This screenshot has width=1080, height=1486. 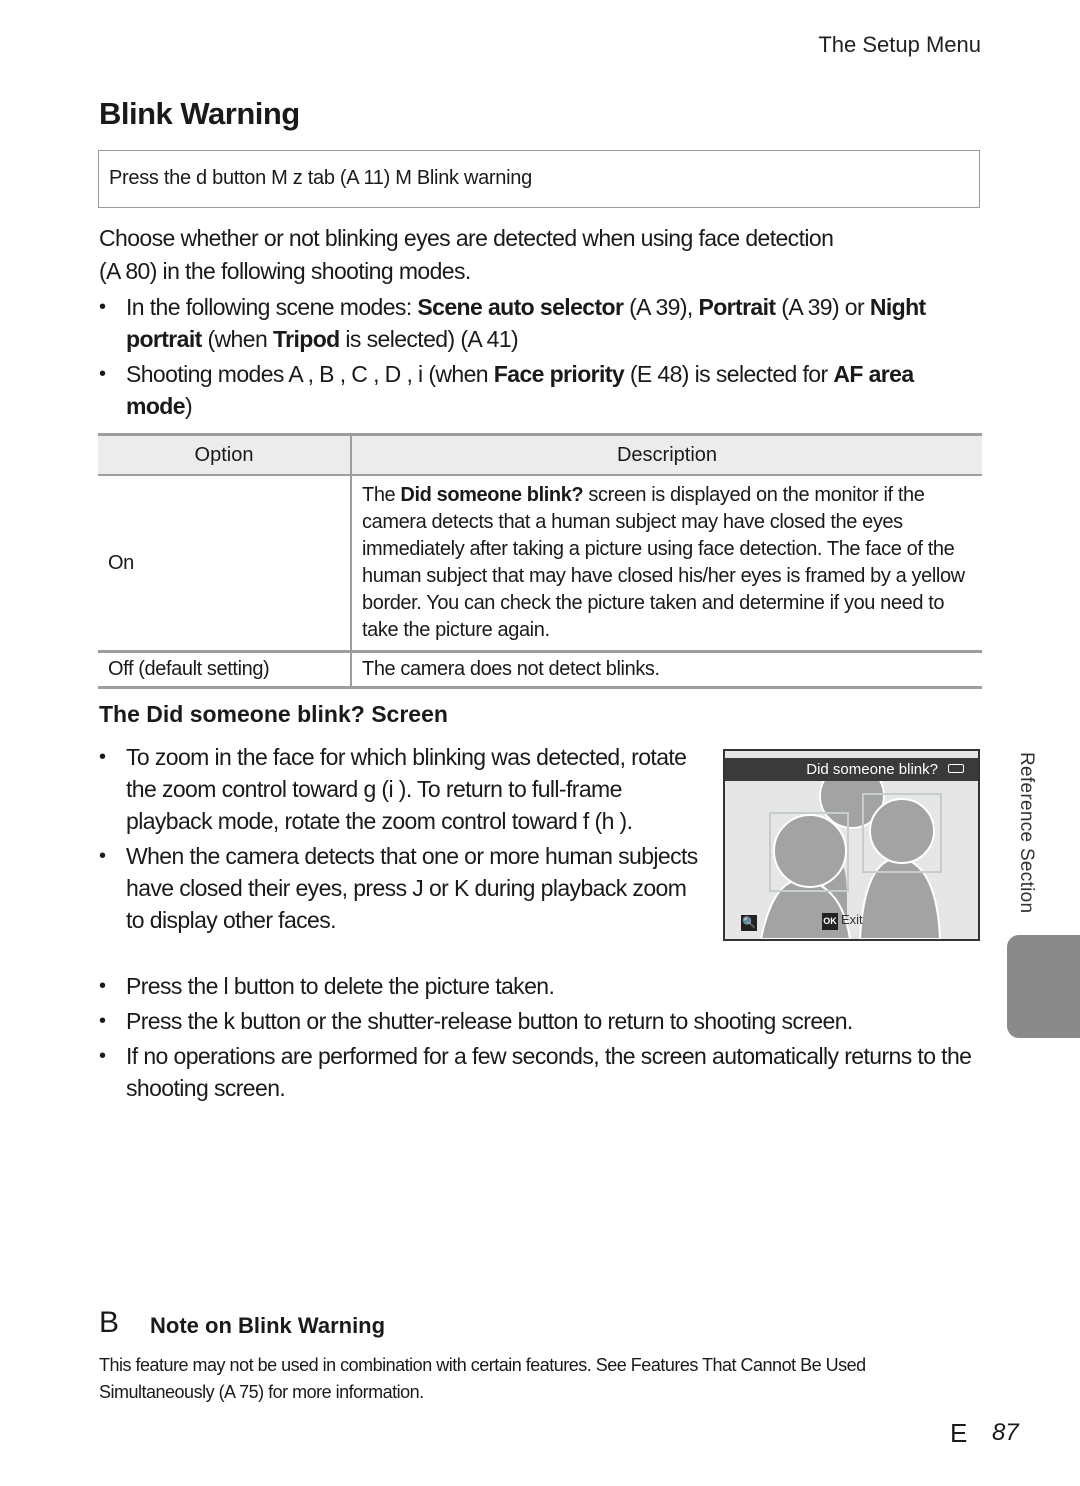 What do you see at coordinates (852, 919) in the screenshot?
I see `exit-label: Exit` at bounding box center [852, 919].